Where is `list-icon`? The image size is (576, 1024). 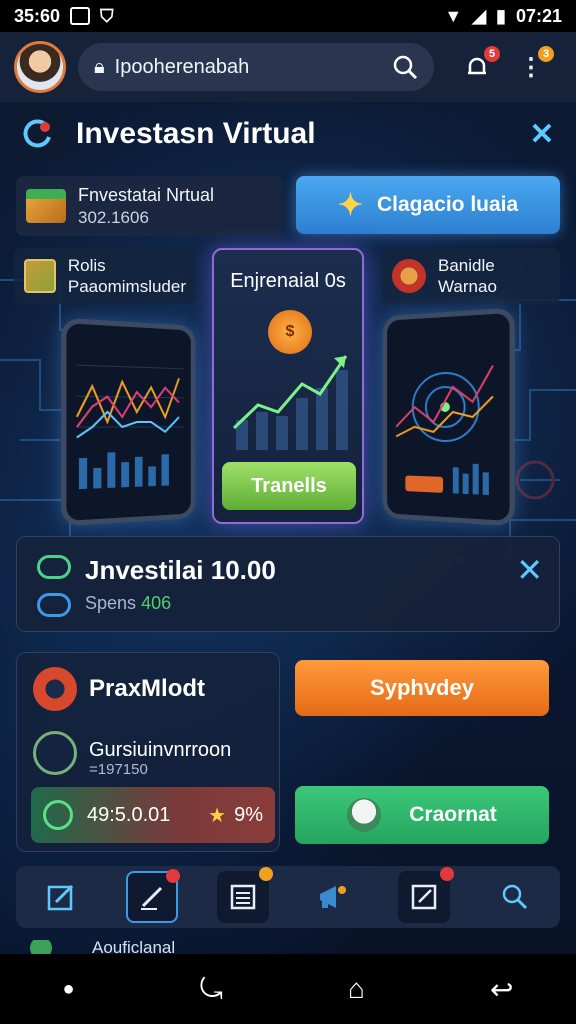 list-icon is located at coordinates (242, 897).